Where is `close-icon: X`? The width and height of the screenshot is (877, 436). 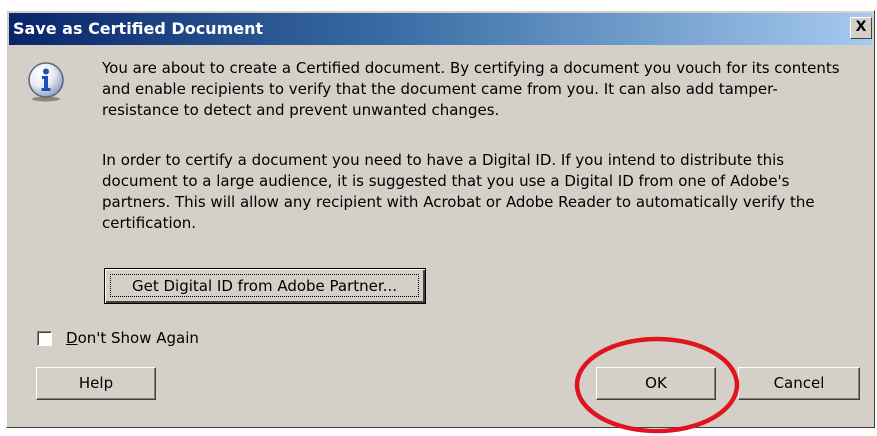
close-icon: X is located at coordinates (861, 27).